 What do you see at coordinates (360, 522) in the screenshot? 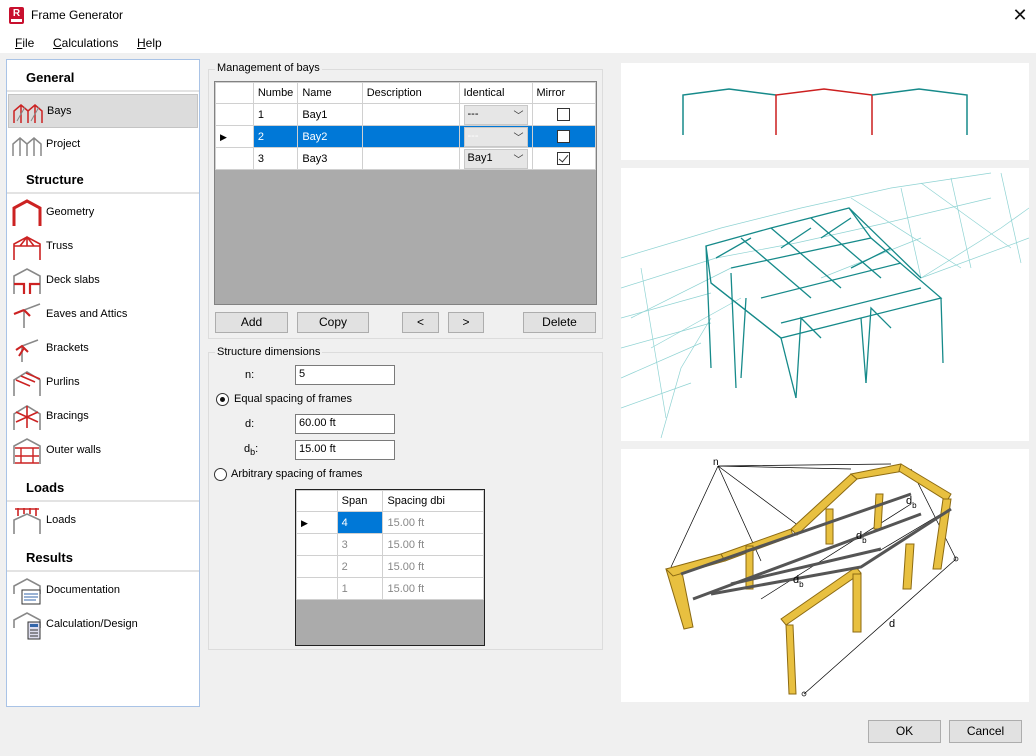
I see `cell-span: 4` at bounding box center [360, 522].